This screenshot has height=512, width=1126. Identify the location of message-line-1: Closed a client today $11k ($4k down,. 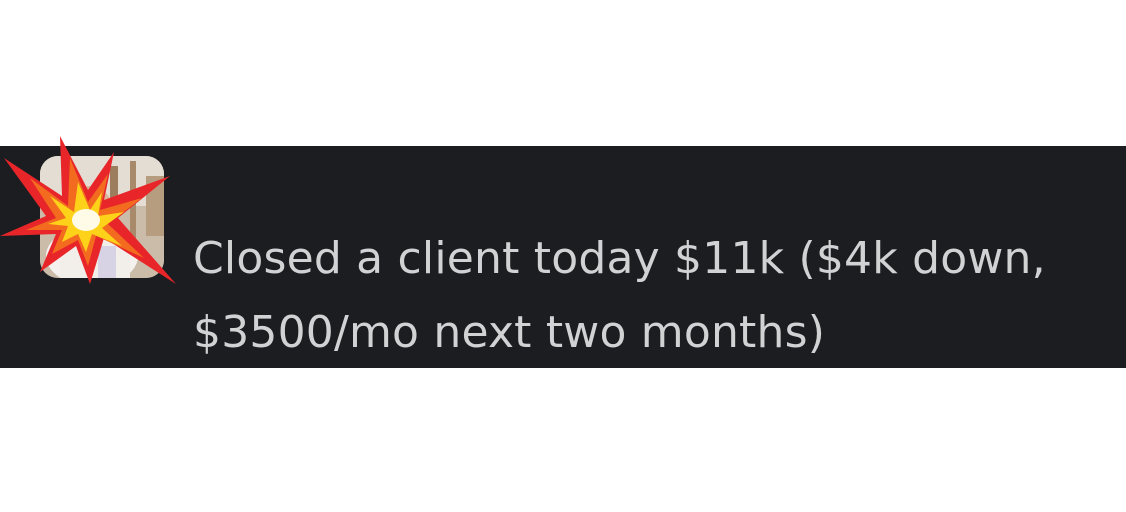
(619, 258).